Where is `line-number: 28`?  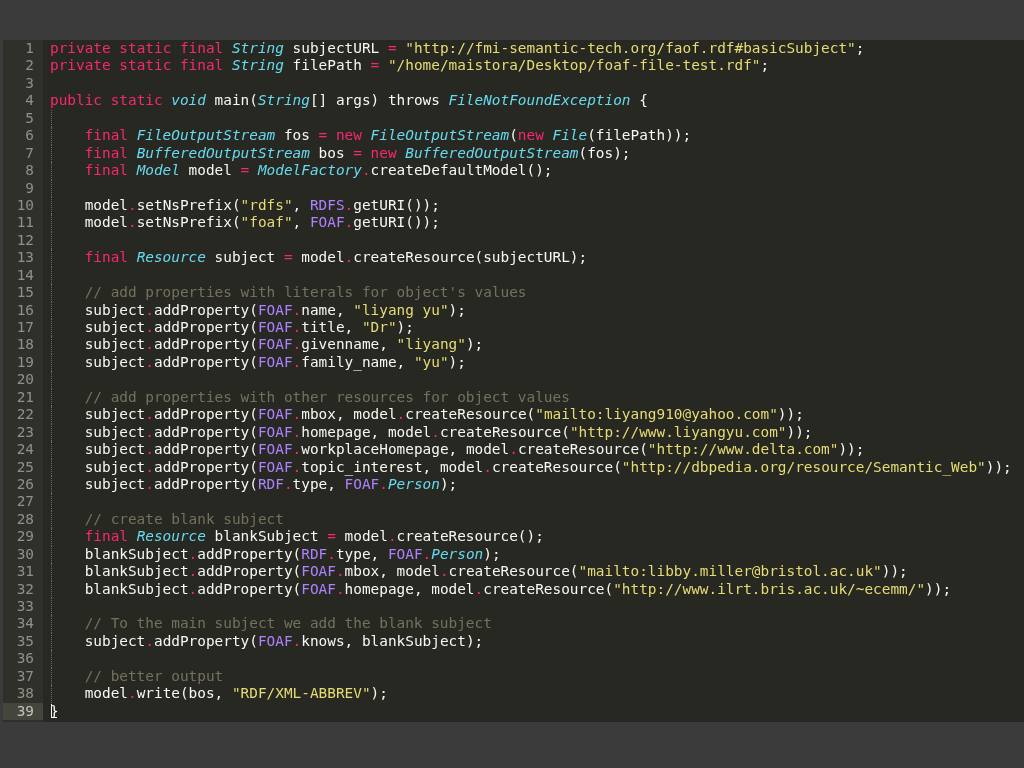 line-number: 28 is located at coordinates (25, 519).